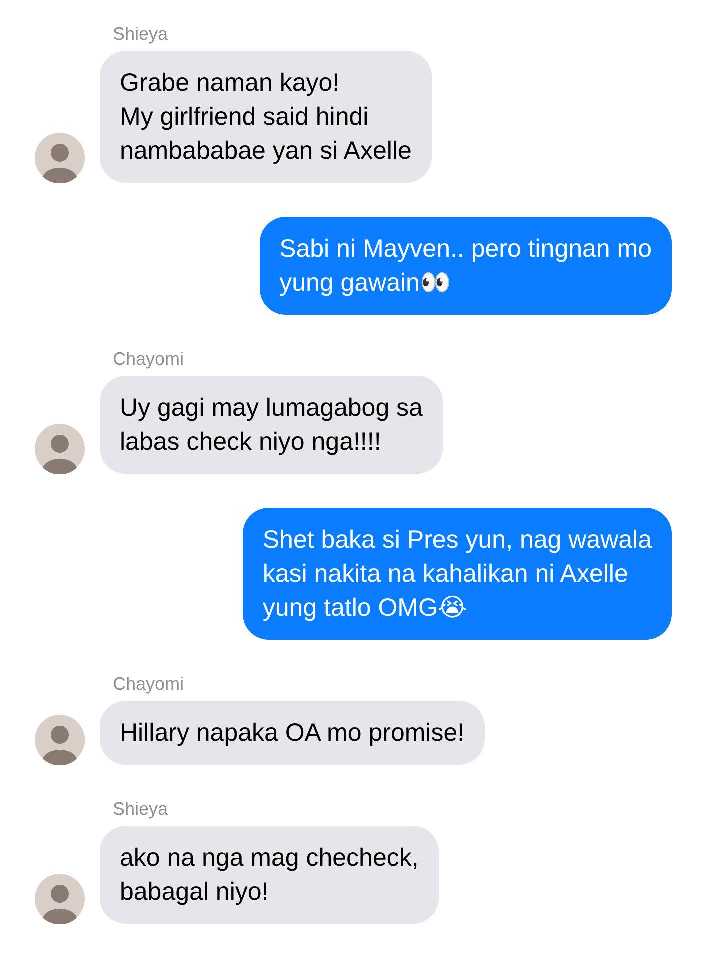 This screenshot has height=965, width=720. I want to click on message-bubble: Grabe naman kayo! My girlfriend said hindi nambababae yan si Axelle, so click(266, 117).